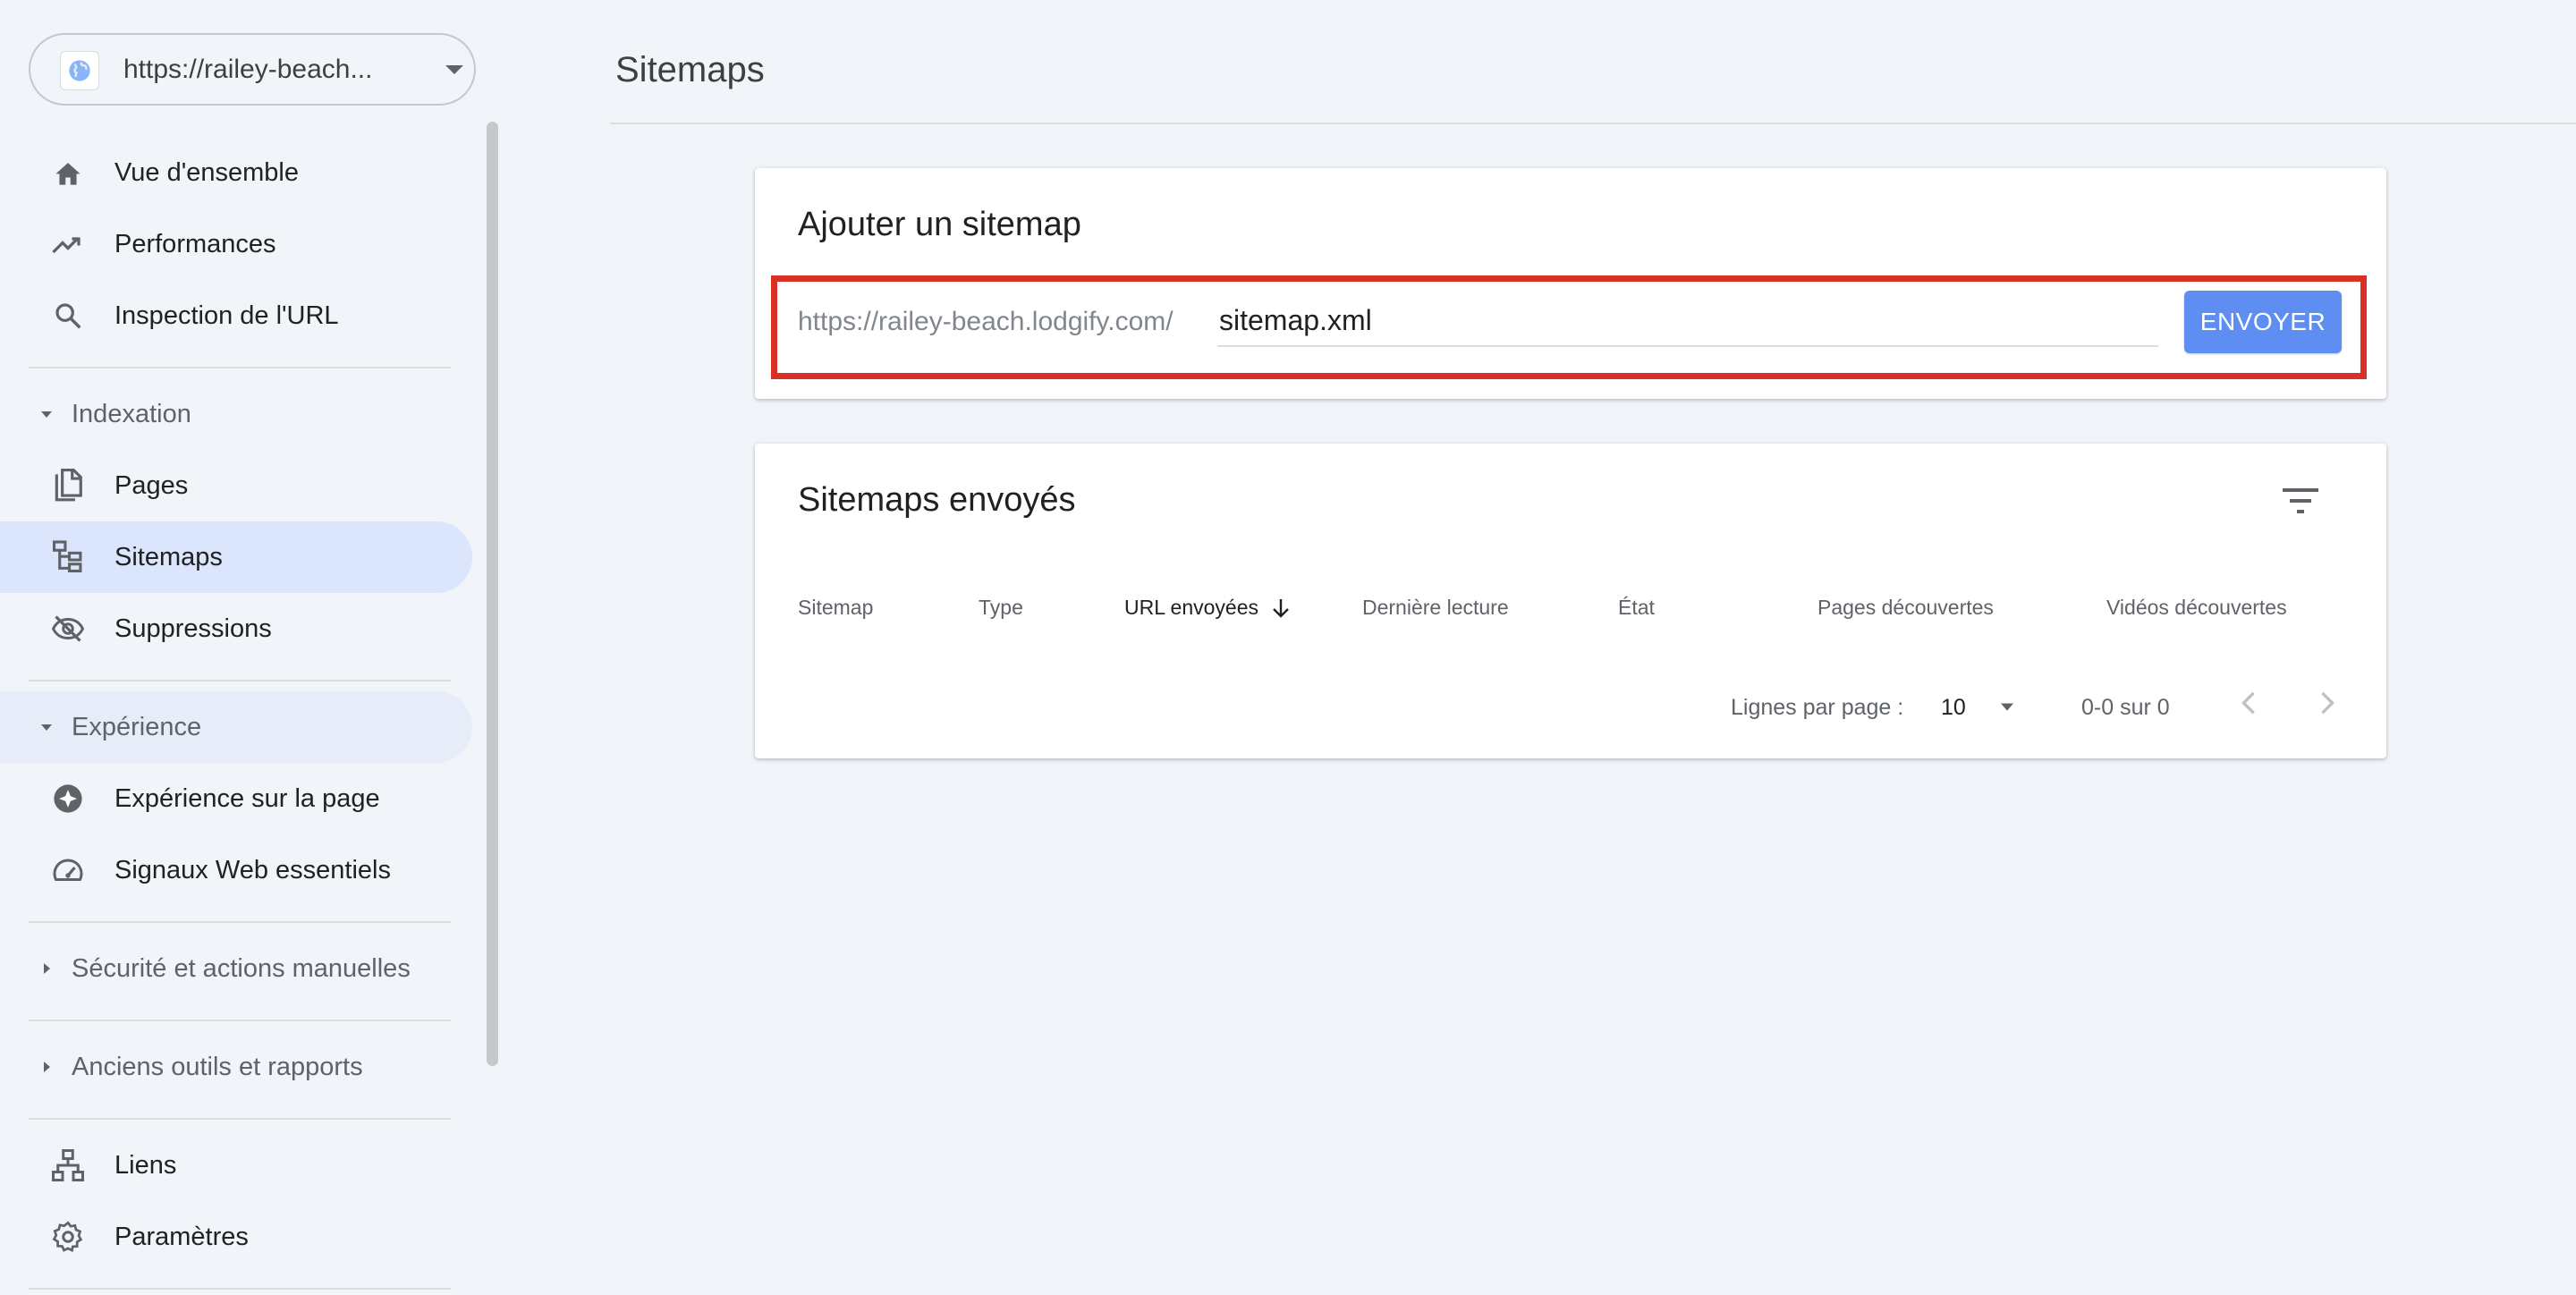 This screenshot has width=2576, height=1295. Describe the element at coordinates (68, 1165) in the screenshot. I see `links-icon` at that location.